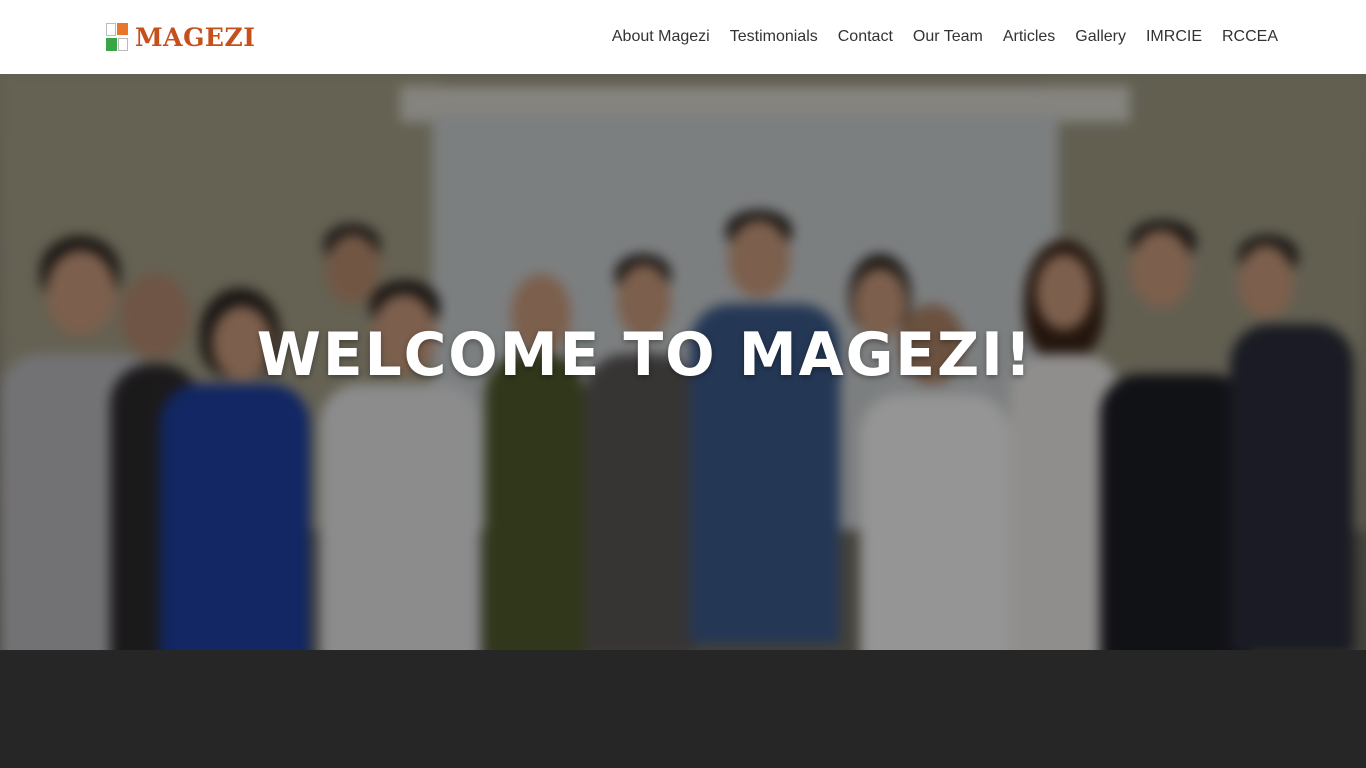  What do you see at coordinates (774, 36) in the screenshot?
I see `nav-link-testimonials: Testimonials` at bounding box center [774, 36].